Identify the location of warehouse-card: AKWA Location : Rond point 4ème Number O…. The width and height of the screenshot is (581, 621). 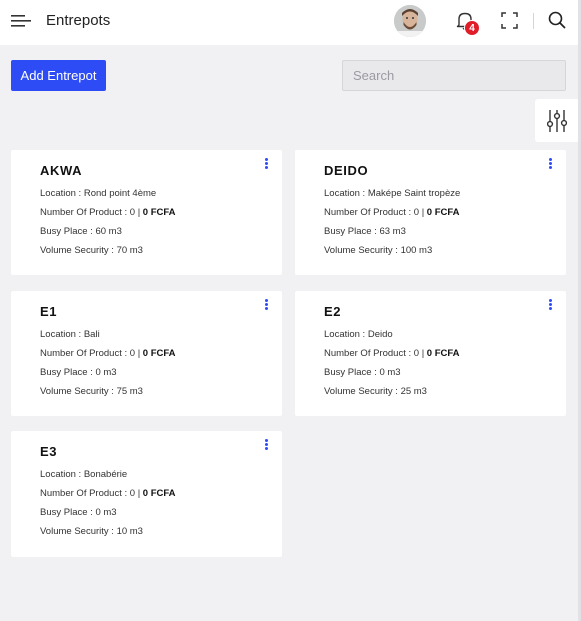
(146, 212).